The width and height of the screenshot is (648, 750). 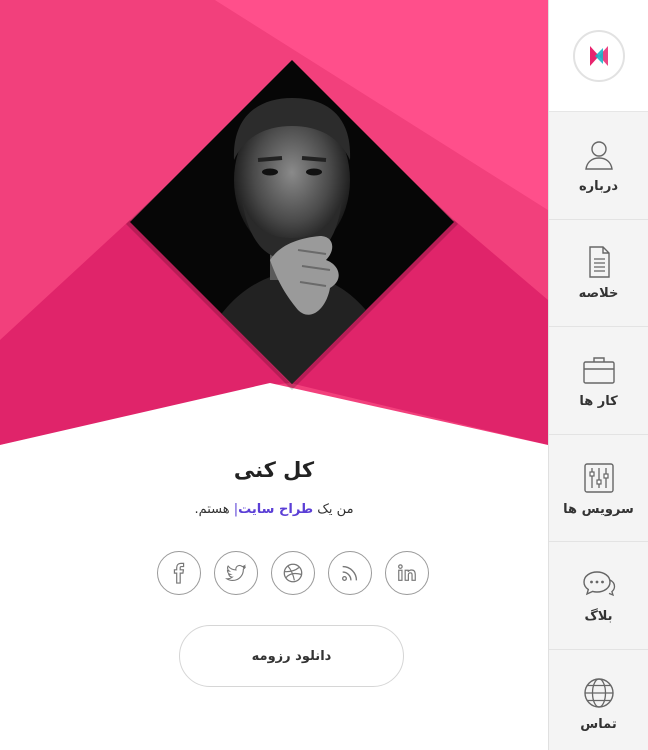 What do you see at coordinates (598, 725) in the screenshot?
I see `sidebar-label-contact: تماس` at bounding box center [598, 725].